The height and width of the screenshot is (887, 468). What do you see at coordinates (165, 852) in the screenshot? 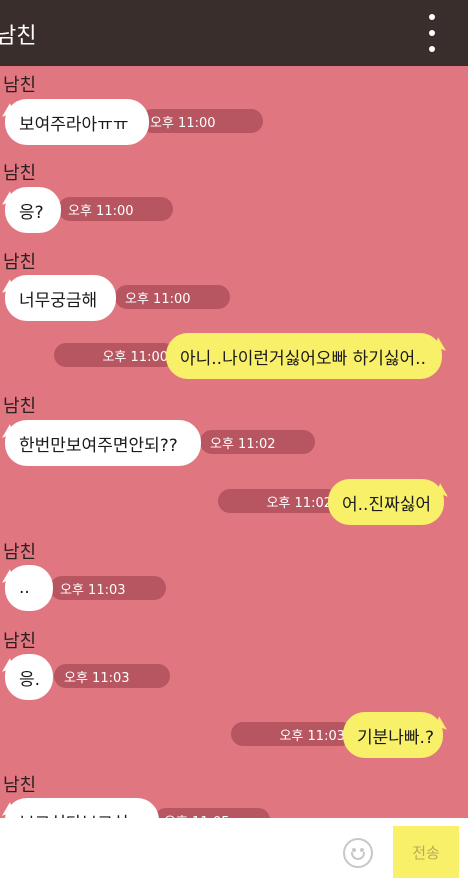
I see `message-input` at bounding box center [165, 852].